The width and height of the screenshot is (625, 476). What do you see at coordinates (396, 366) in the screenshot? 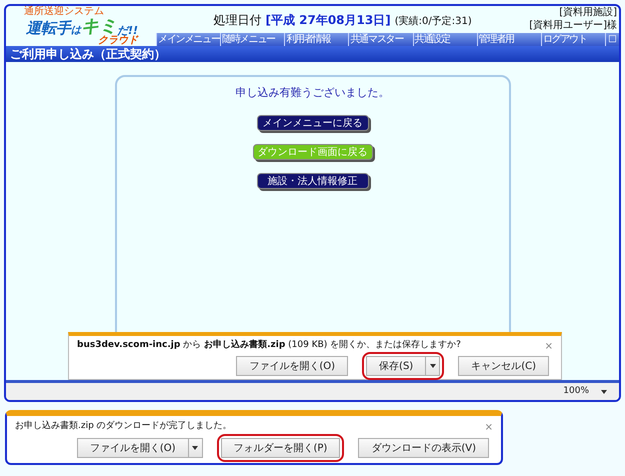
I see `dialog-button: 保存(S)` at bounding box center [396, 366].